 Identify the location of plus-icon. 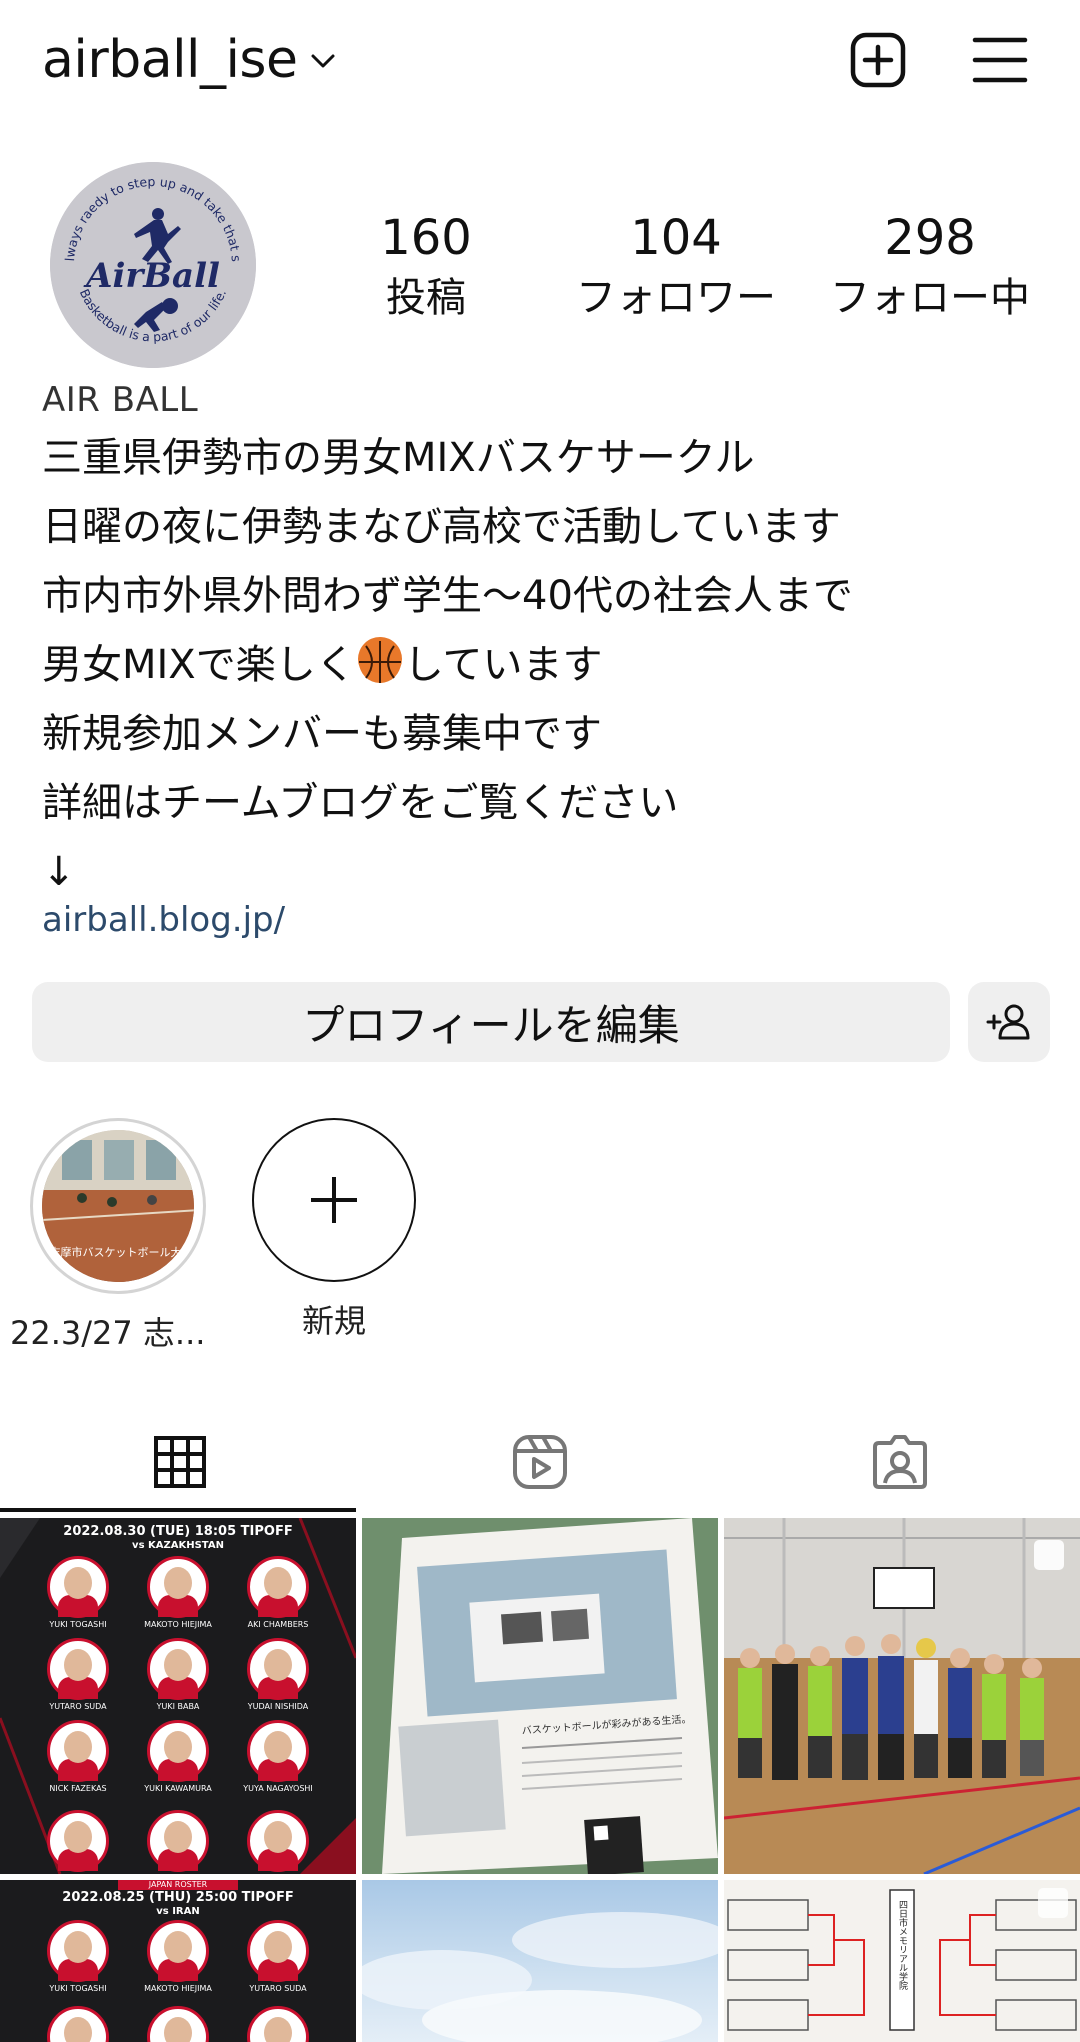
(334, 1200).